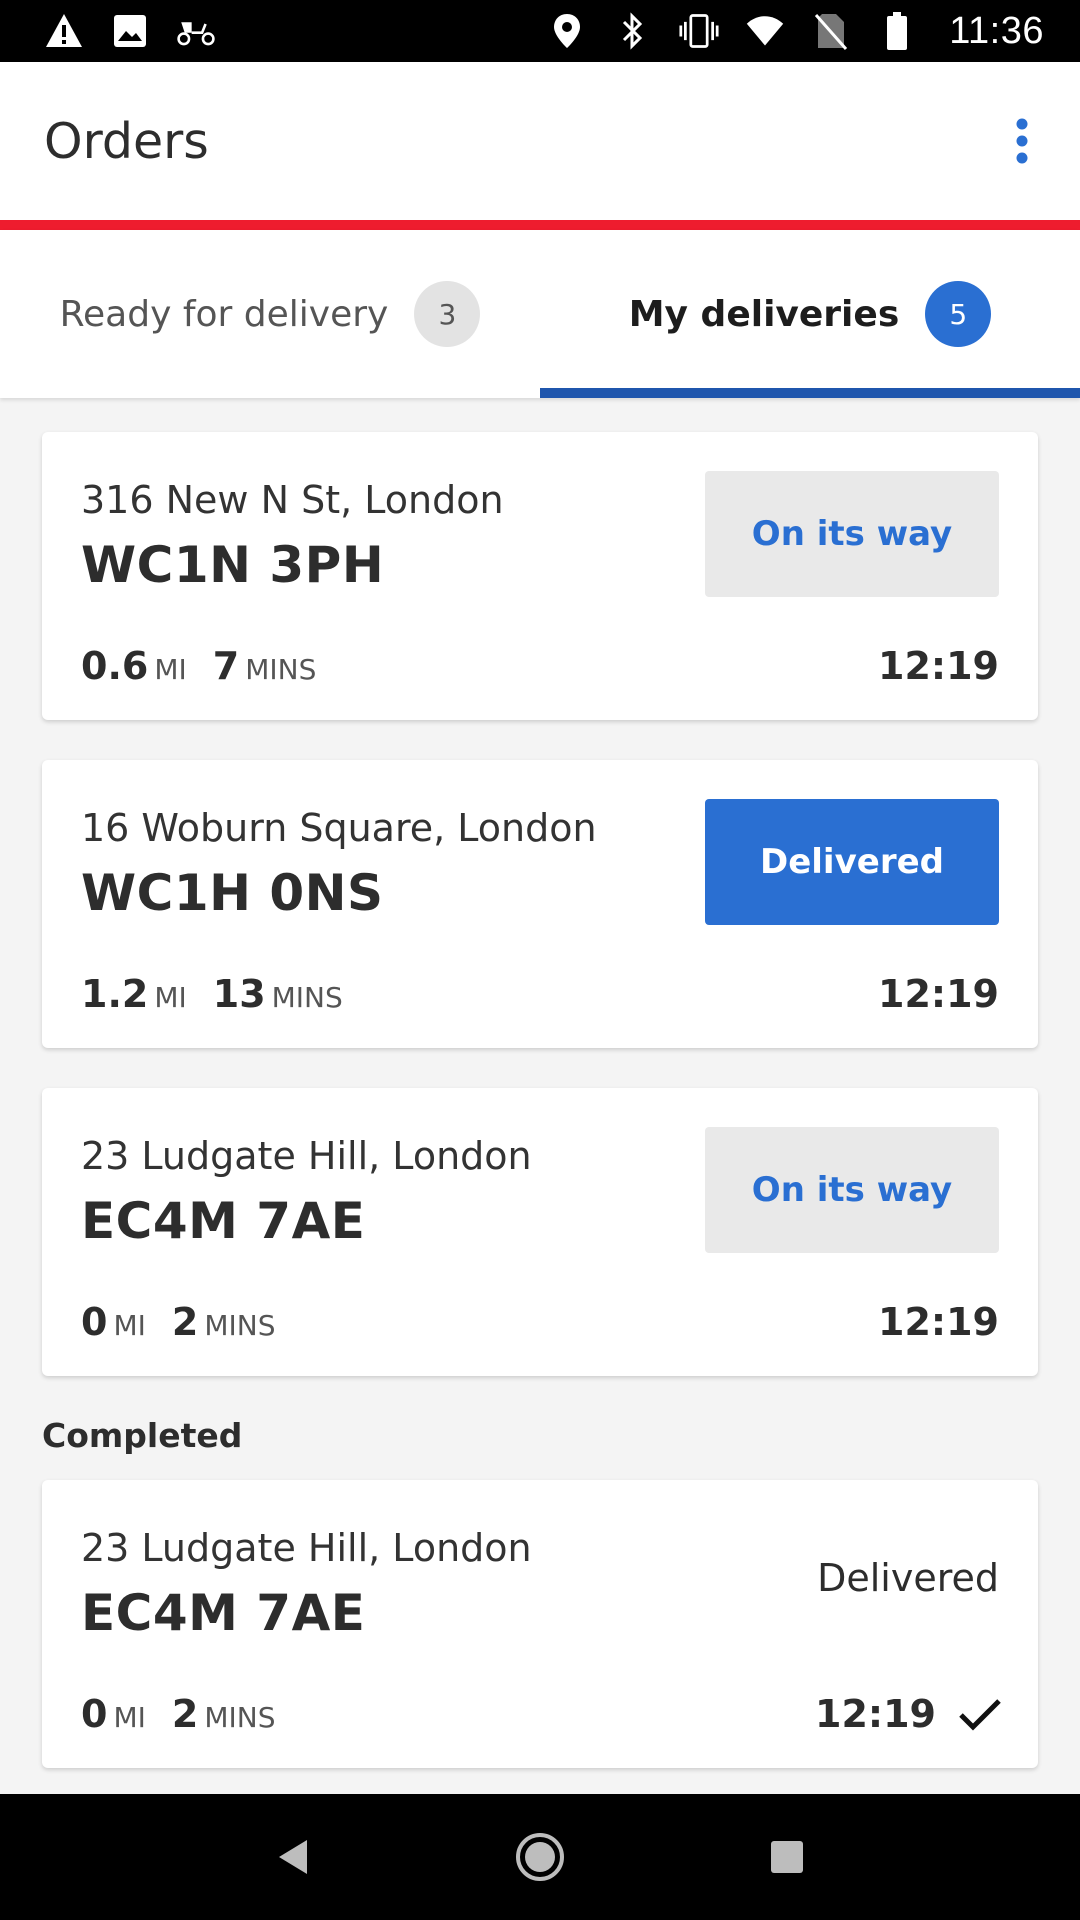  Describe the element at coordinates (831, 31) in the screenshot. I see `no-sim-icon` at that location.